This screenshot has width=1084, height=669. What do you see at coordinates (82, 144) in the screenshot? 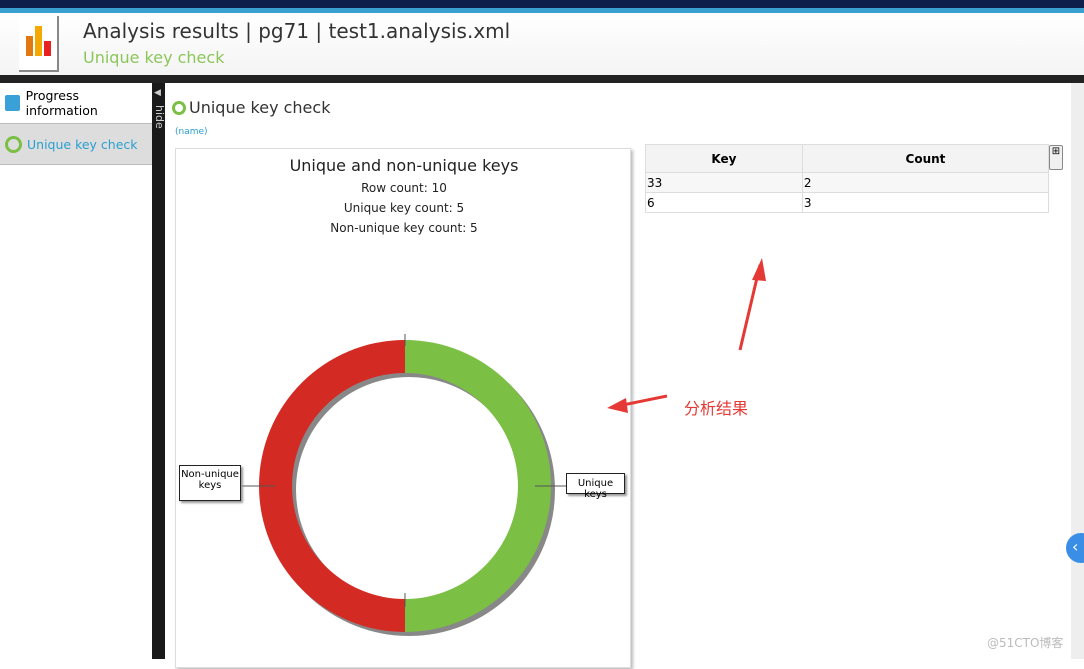
I see `sidebar-item-label: Unique key check` at bounding box center [82, 144].